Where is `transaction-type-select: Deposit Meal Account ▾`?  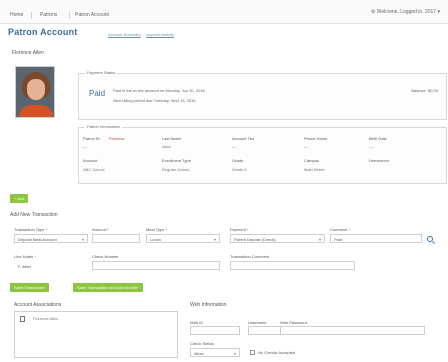 transaction-type-select: Deposit Meal Account ▾ is located at coordinates (51, 238).